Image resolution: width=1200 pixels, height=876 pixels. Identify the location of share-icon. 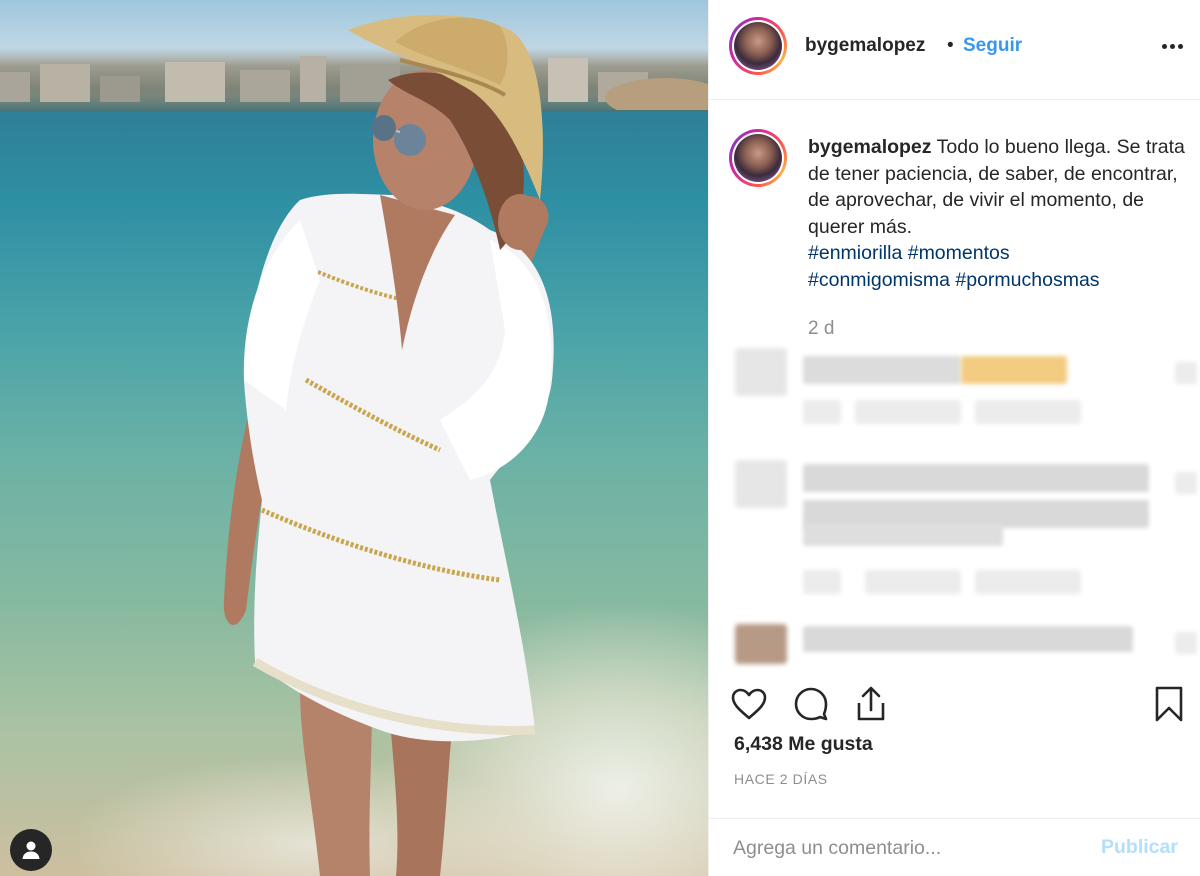
(871, 704).